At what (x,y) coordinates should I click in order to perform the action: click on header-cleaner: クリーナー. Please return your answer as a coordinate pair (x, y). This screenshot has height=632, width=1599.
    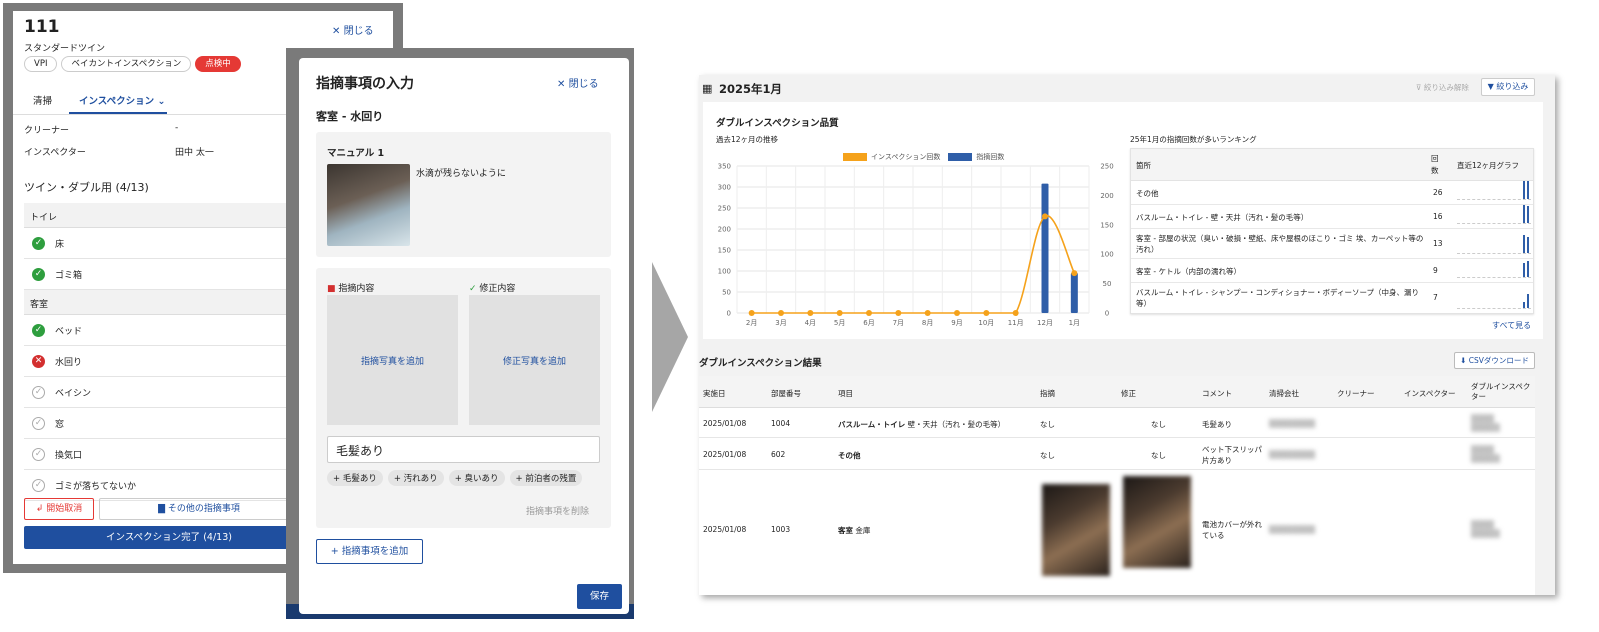
    Looking at the image, I should click on (1356, 393).